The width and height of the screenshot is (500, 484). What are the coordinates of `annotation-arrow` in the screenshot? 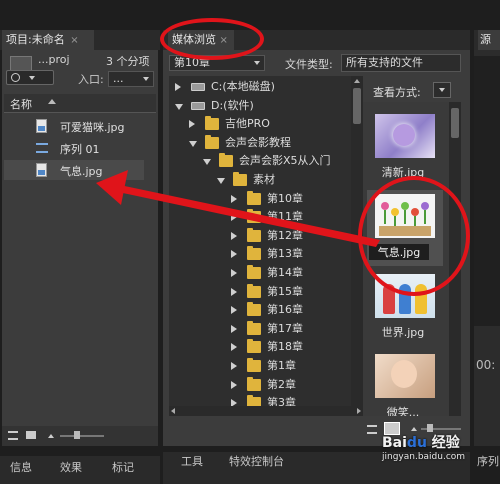 It's located at (238, 208).